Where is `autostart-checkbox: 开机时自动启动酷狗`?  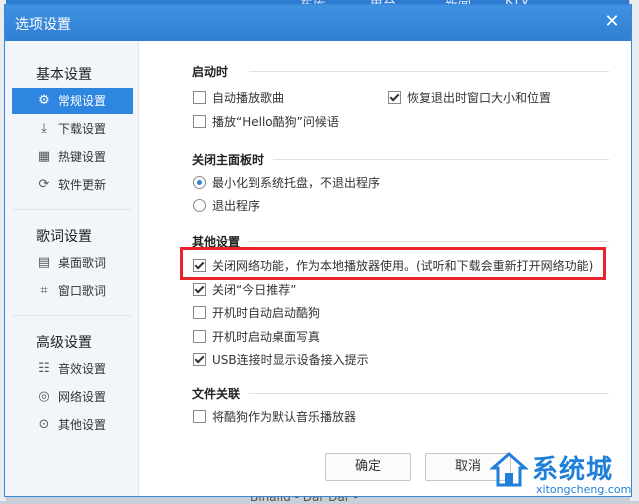
autostart-checkbox: 开机时自动启动酷狗 is located at coordinates (256, 313).